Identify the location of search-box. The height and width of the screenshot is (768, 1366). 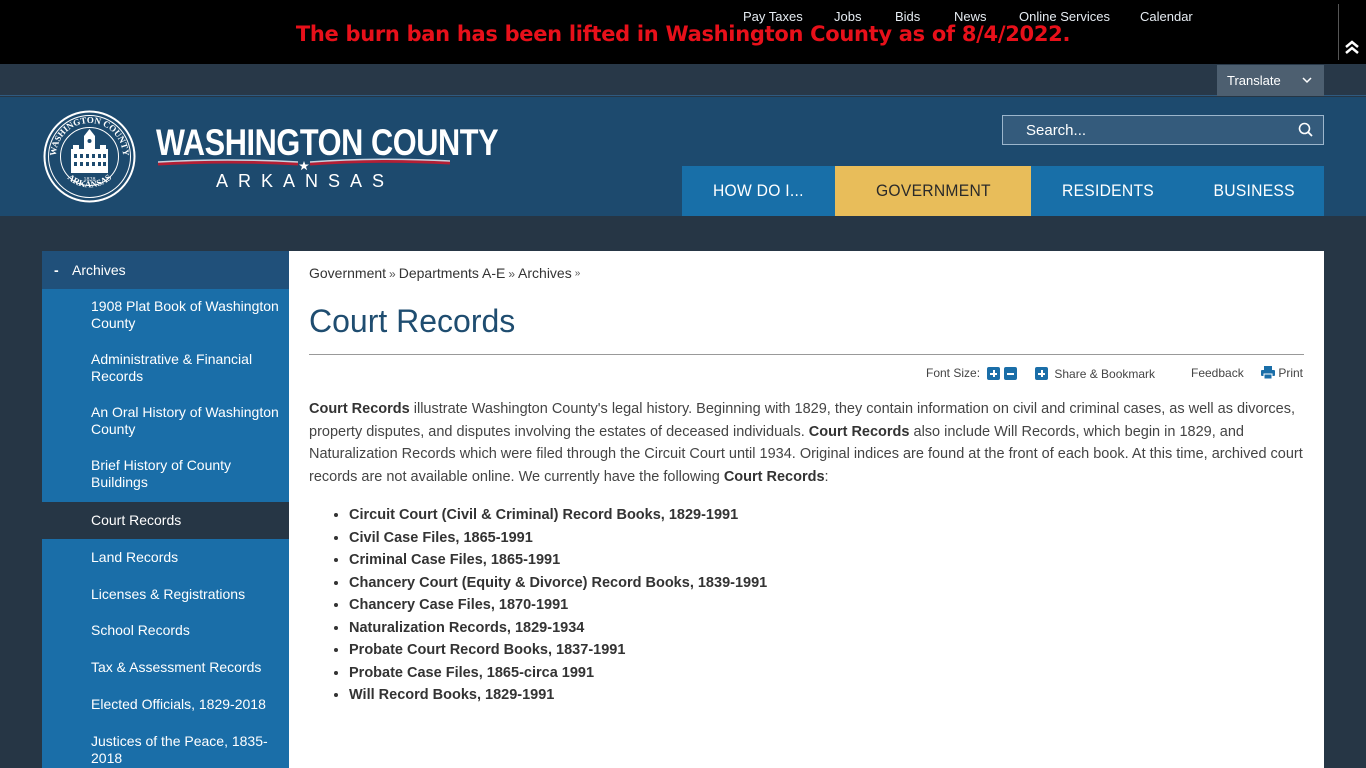
(1163, 130).